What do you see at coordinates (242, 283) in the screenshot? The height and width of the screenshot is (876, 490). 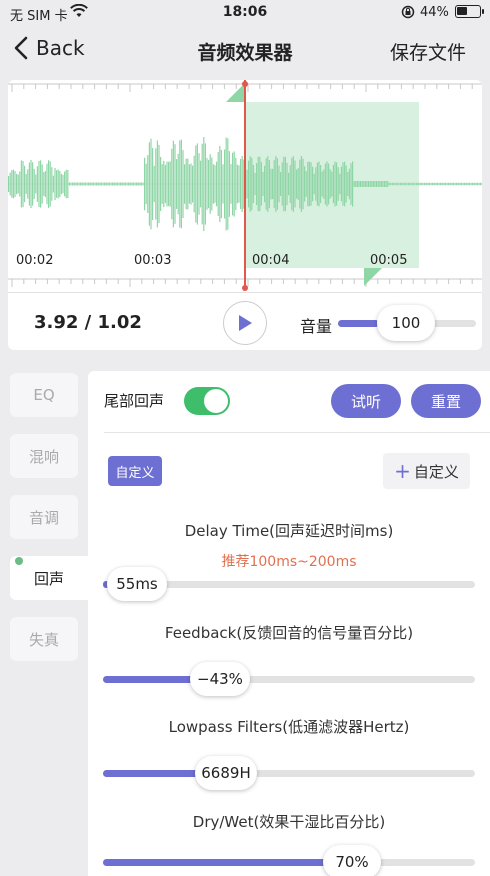 I see `ruler-bottom` at bounding box center [242, 283].